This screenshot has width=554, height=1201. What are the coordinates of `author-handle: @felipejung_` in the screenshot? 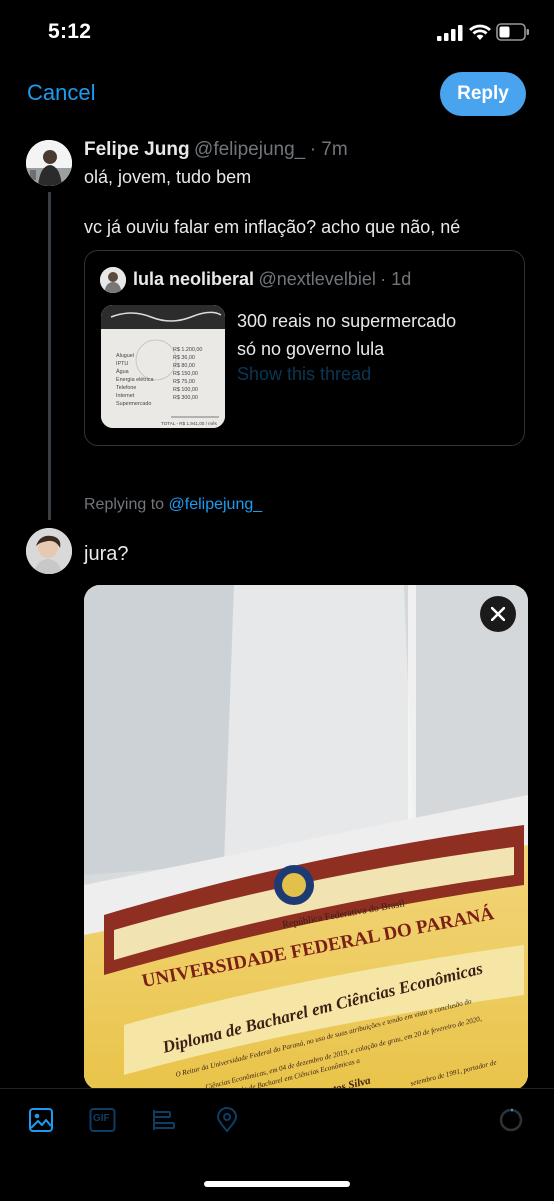 It's located at (249, 149).